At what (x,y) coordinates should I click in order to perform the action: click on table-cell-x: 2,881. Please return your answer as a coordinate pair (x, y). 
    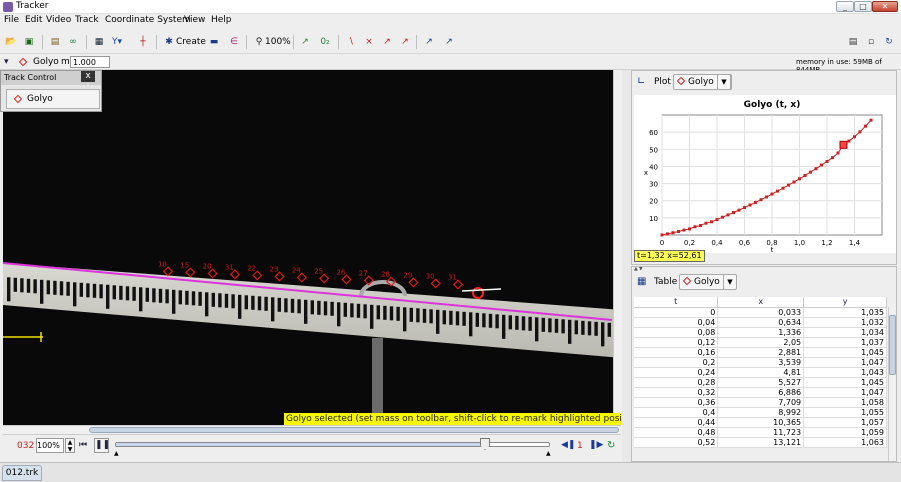
    Looking at the image, I should click on (761, 352).